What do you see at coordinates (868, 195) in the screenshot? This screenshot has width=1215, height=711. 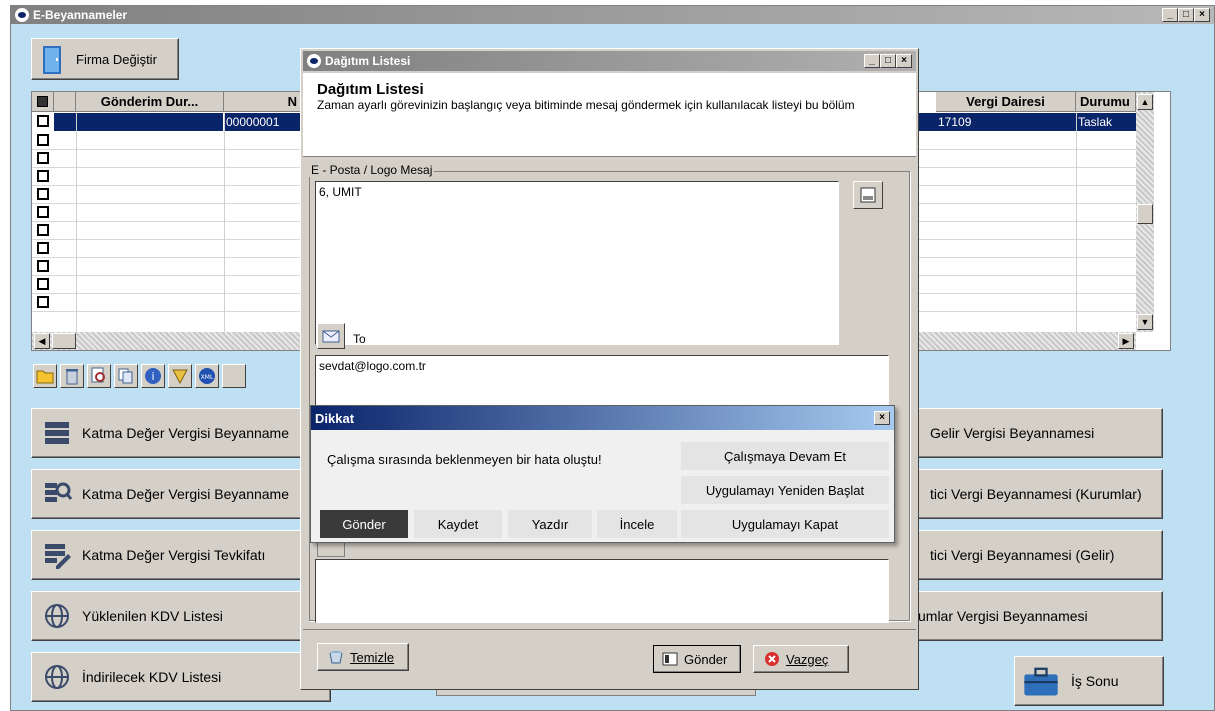 I see `address-book-icon` at bounding box center [868, 195].